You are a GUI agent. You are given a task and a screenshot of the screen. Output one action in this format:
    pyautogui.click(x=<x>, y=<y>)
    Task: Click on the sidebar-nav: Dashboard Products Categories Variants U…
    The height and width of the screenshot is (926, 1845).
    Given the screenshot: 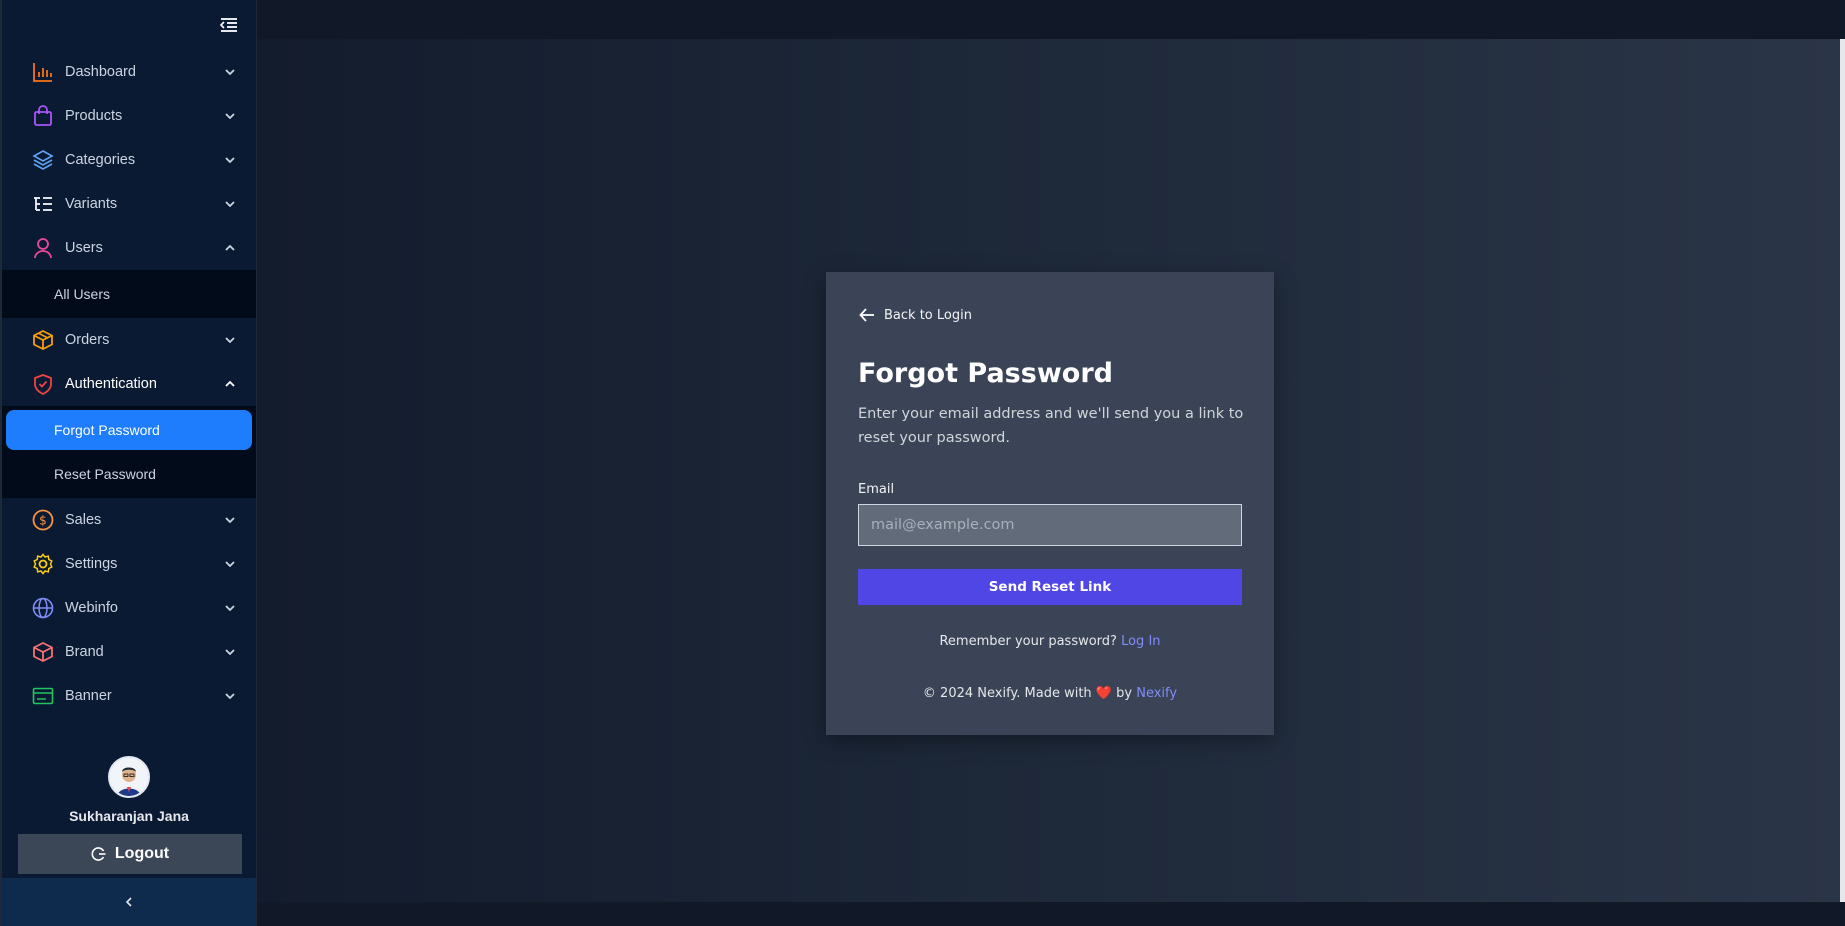 What is the action you would take?
    pyautogui.click(x=129, y=384)
    